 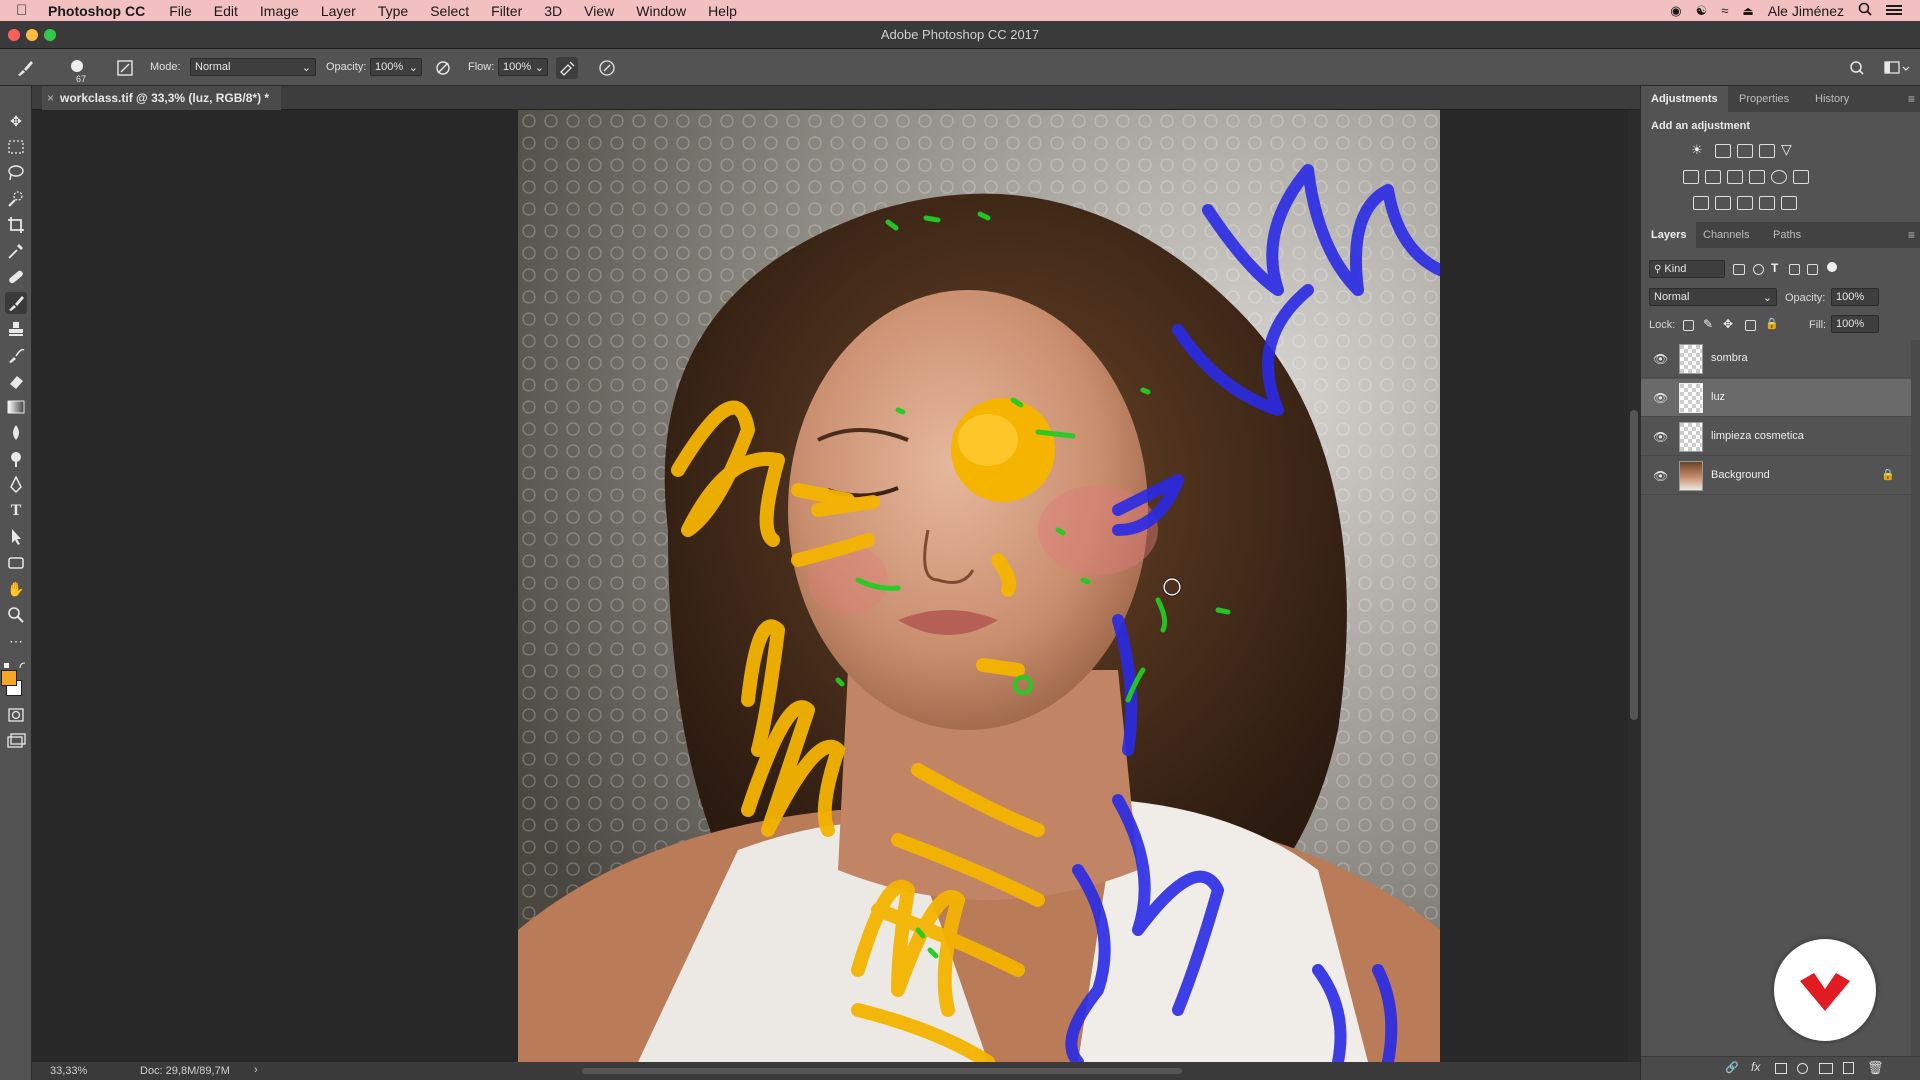 I want to click on screen-mode-icon, so click(x=16, y=741).